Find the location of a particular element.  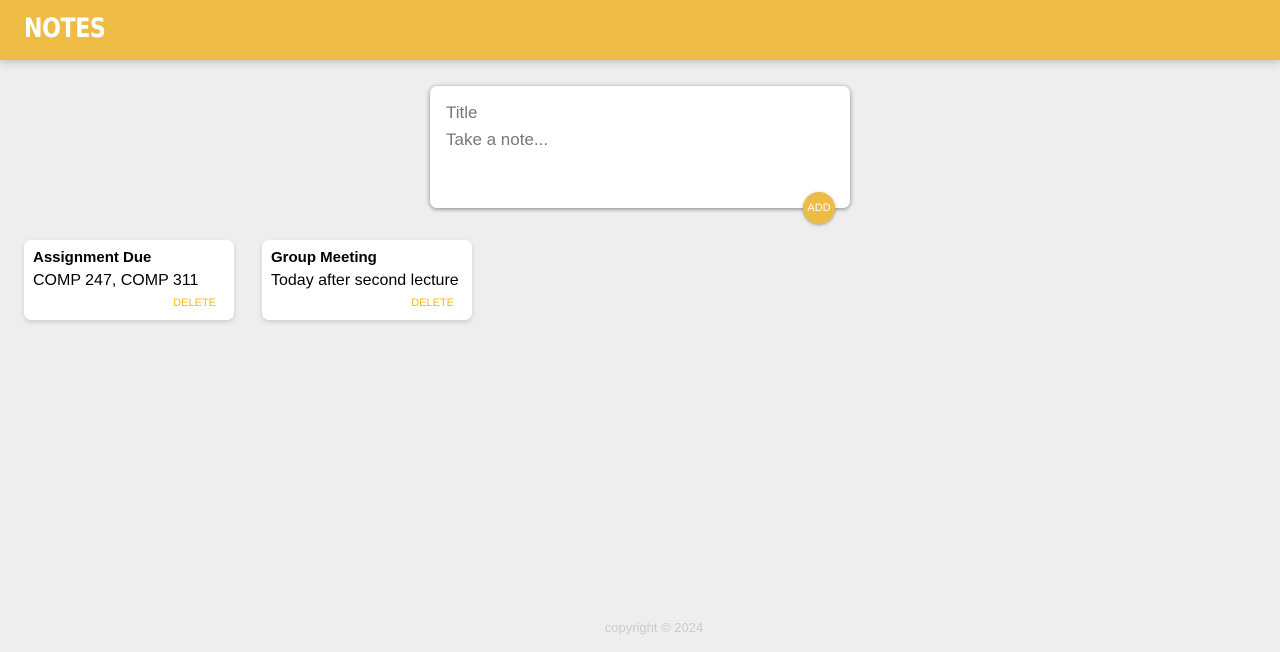

create-note-form: ADD is located at coordinates (640, 155).